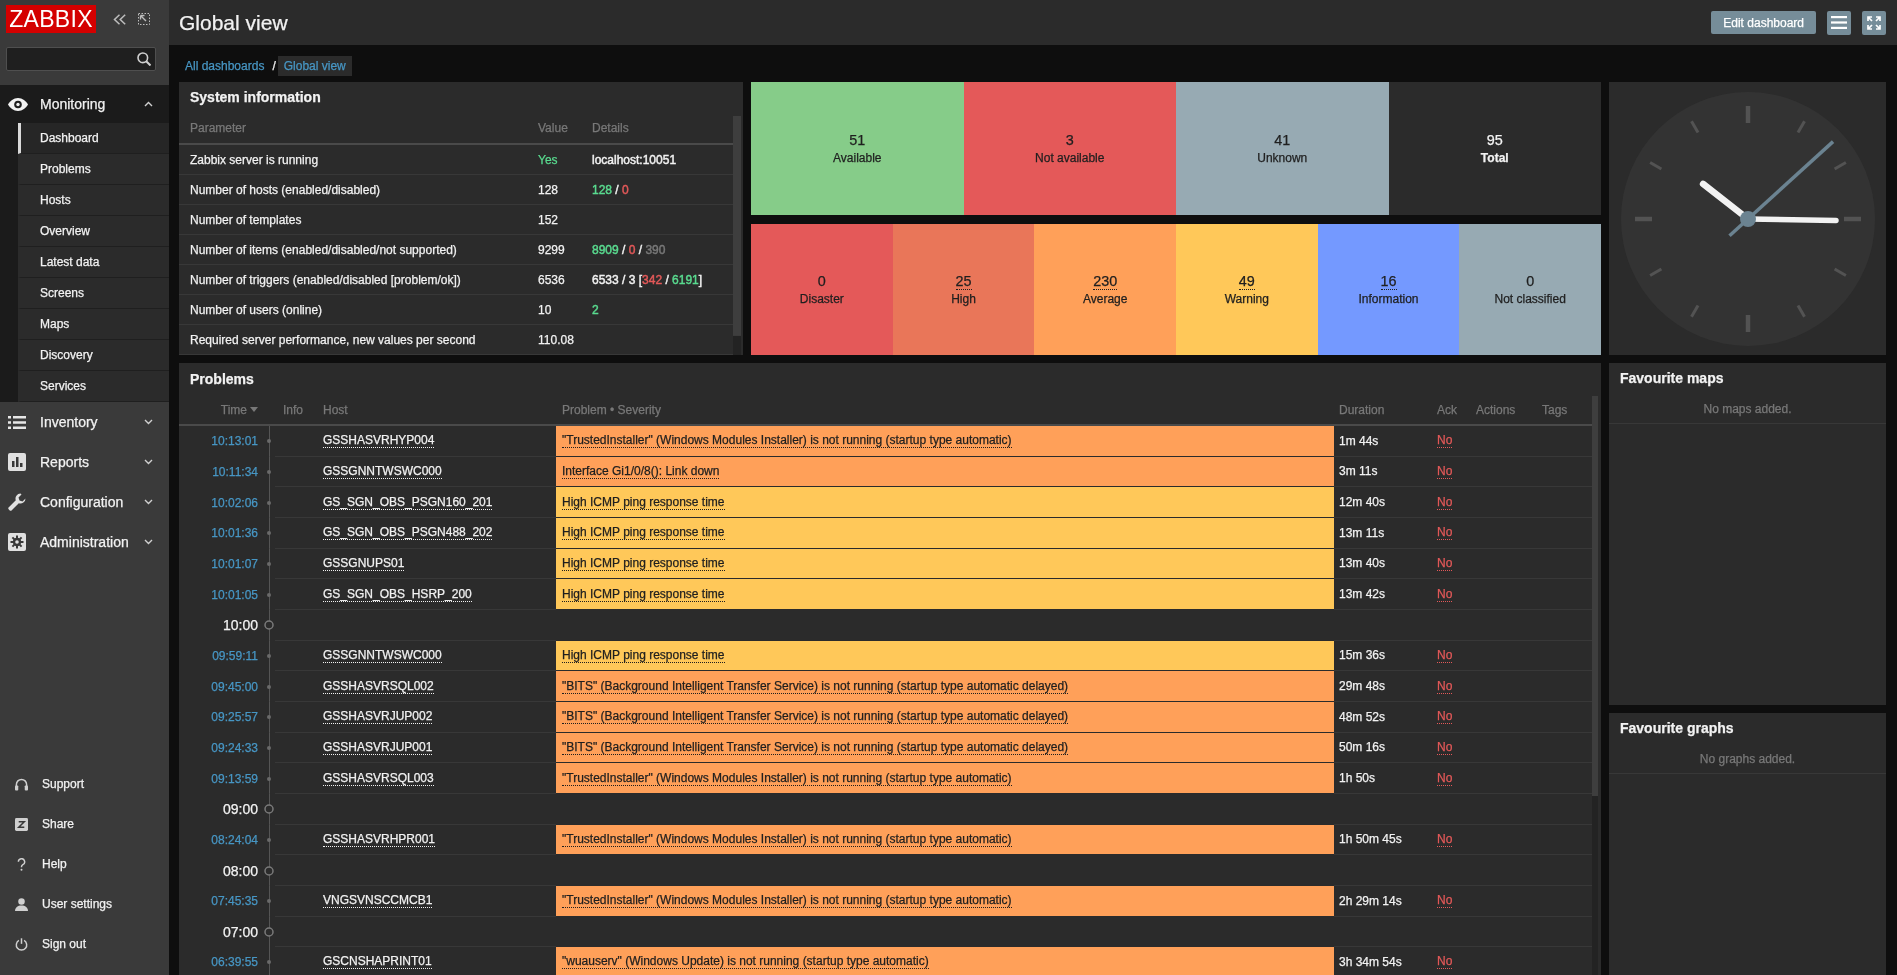  Describe the element at coordinates (377, 962) in the screenshot. I see `host-link: GSCNSHAPRINT01` at that location.